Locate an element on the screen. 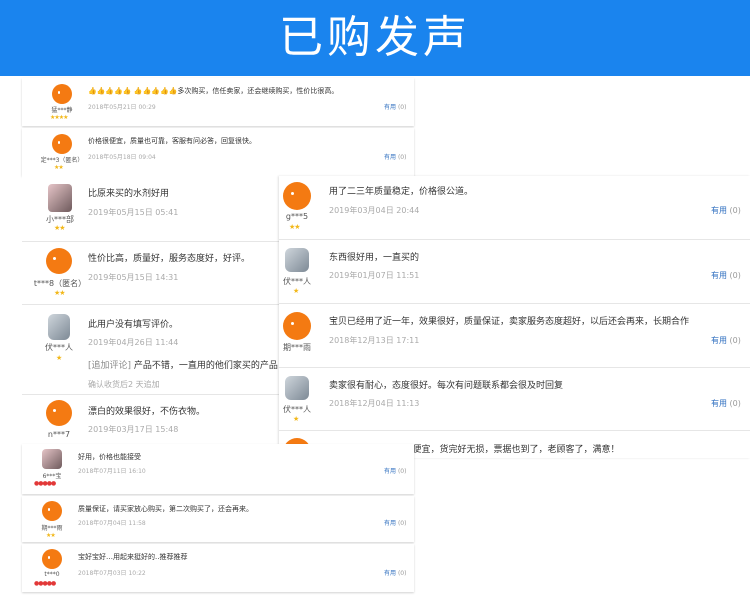  review-text: 好用，价格也能接受 is located at coordinates (109, 457).